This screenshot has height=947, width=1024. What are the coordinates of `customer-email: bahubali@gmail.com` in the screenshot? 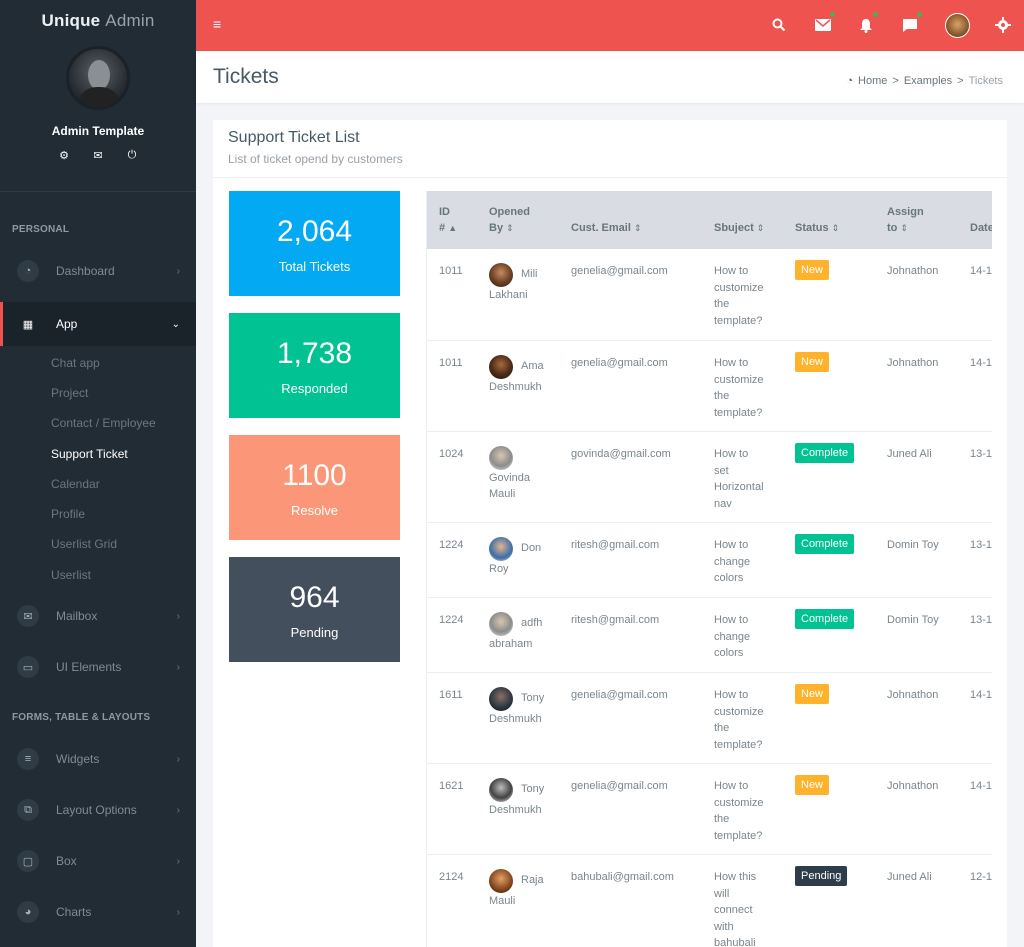 It's located at (622, 877).